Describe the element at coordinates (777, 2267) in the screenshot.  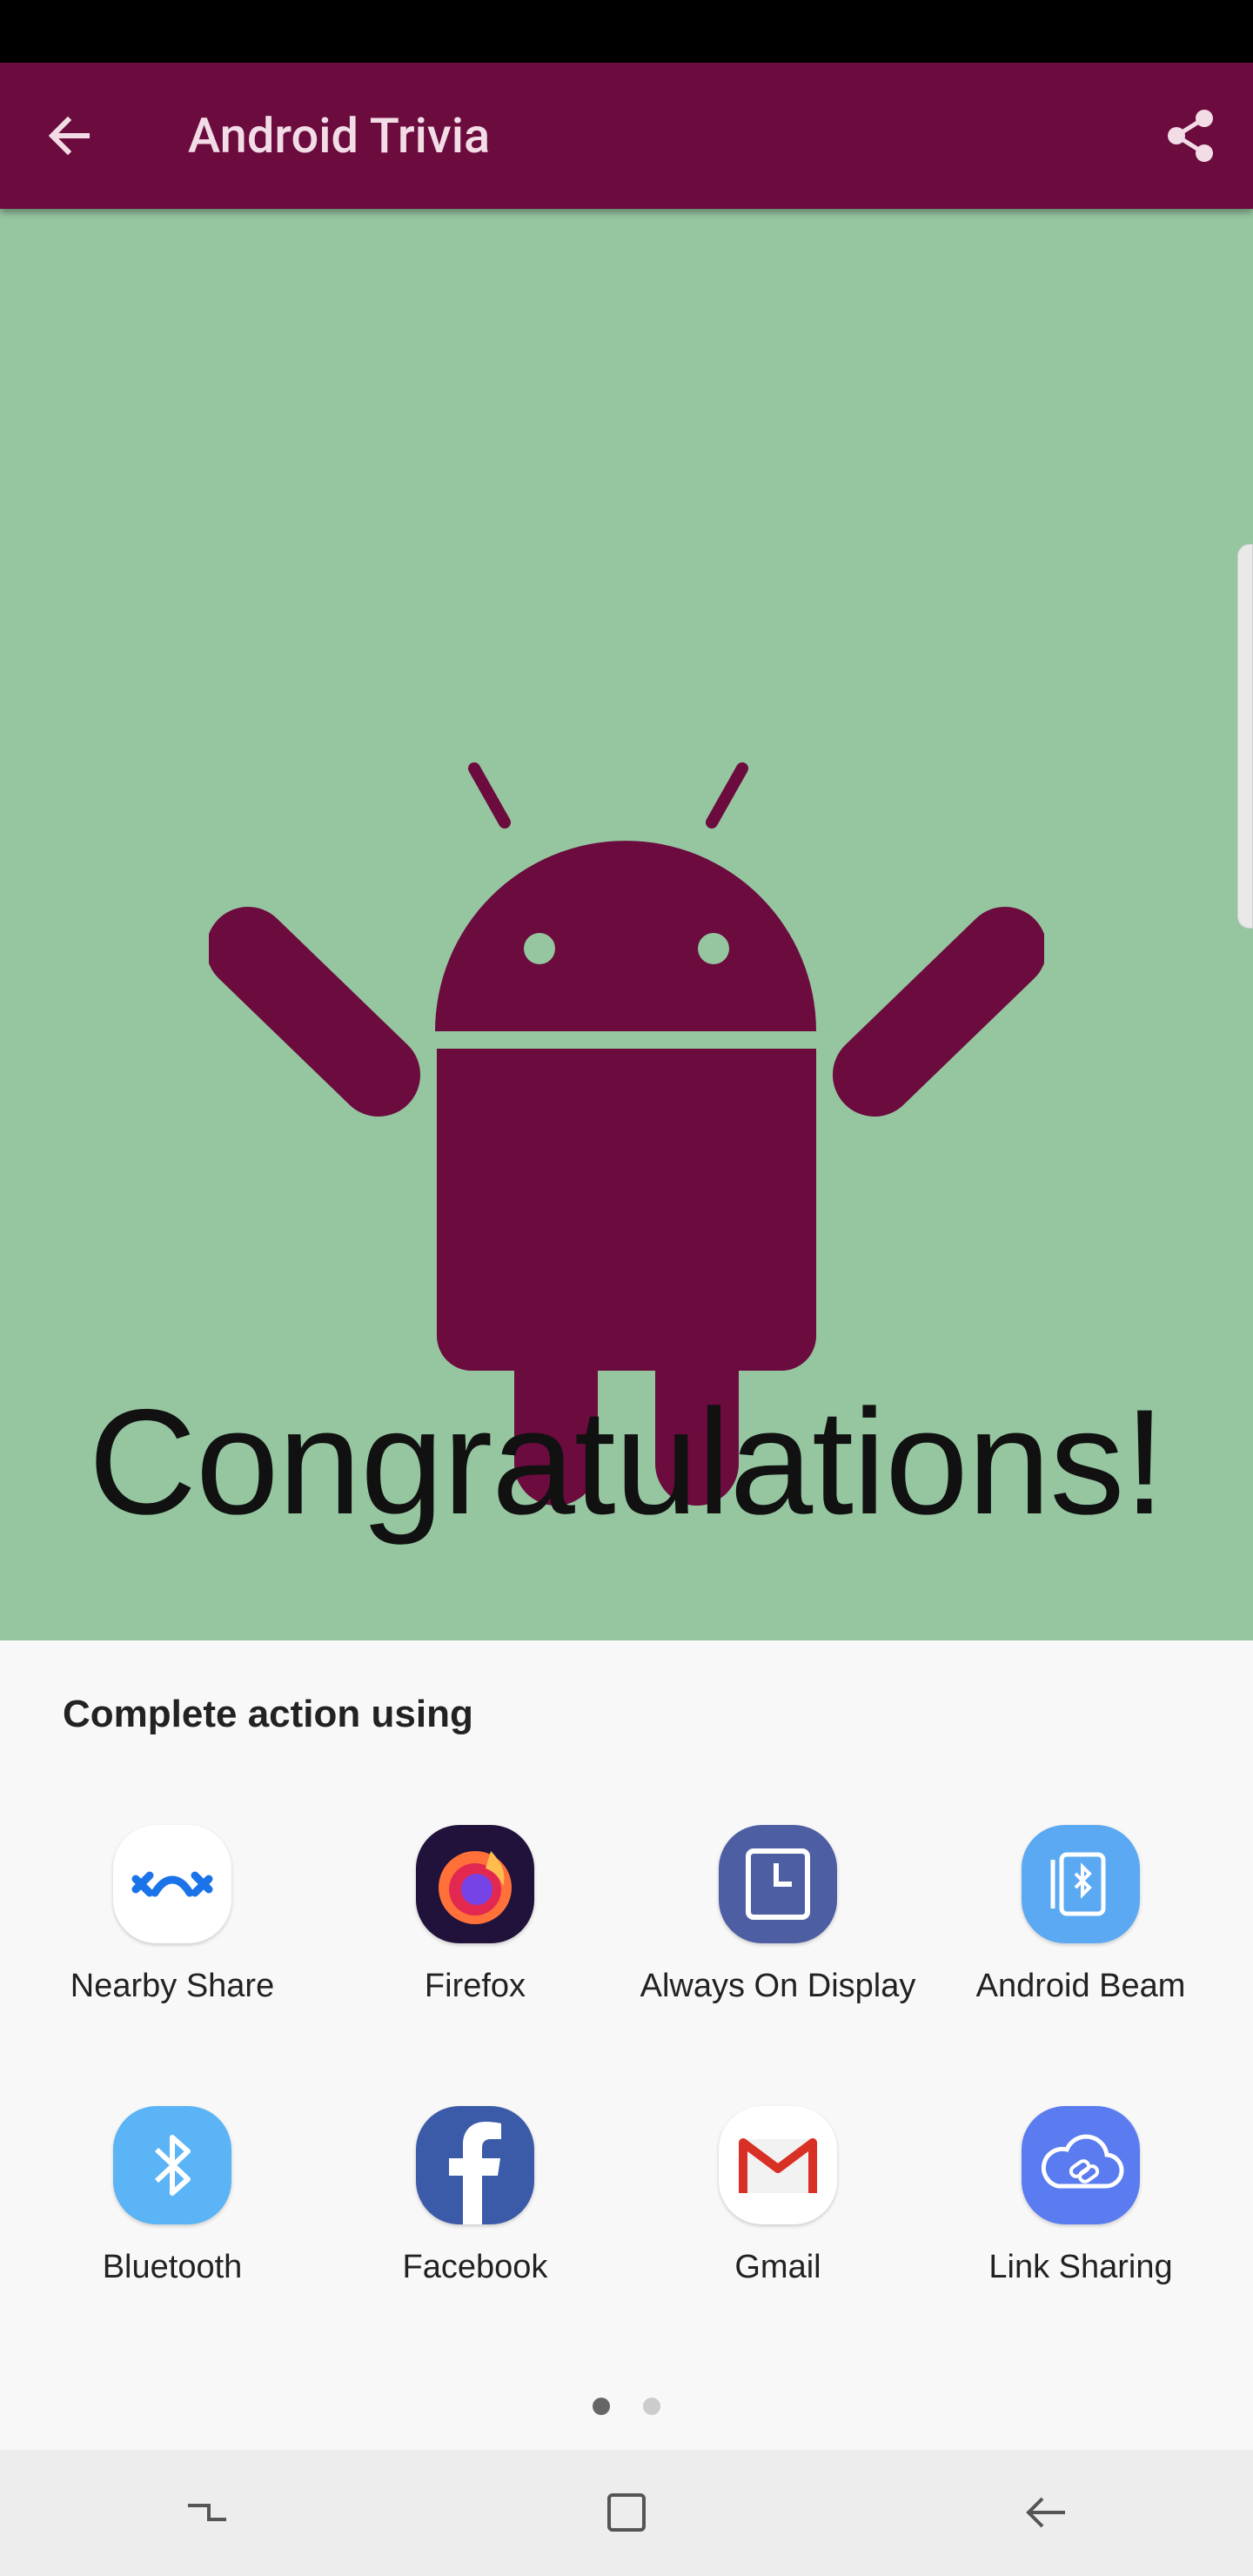
I see `app-label: Gmail` at that location.